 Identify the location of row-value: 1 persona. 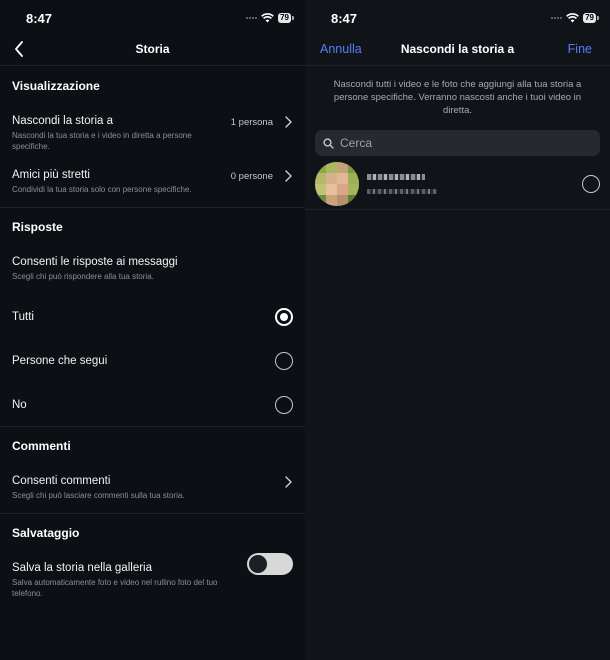
(251, 122).